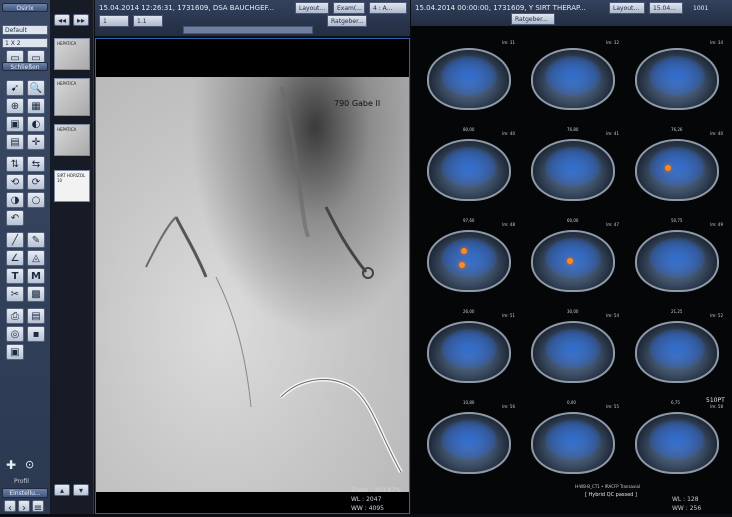  What do you see at coordinates (72, 97) in the screenshot?
I see `thumbnail-2: HEPATICA` at bounding box center [72, 97].